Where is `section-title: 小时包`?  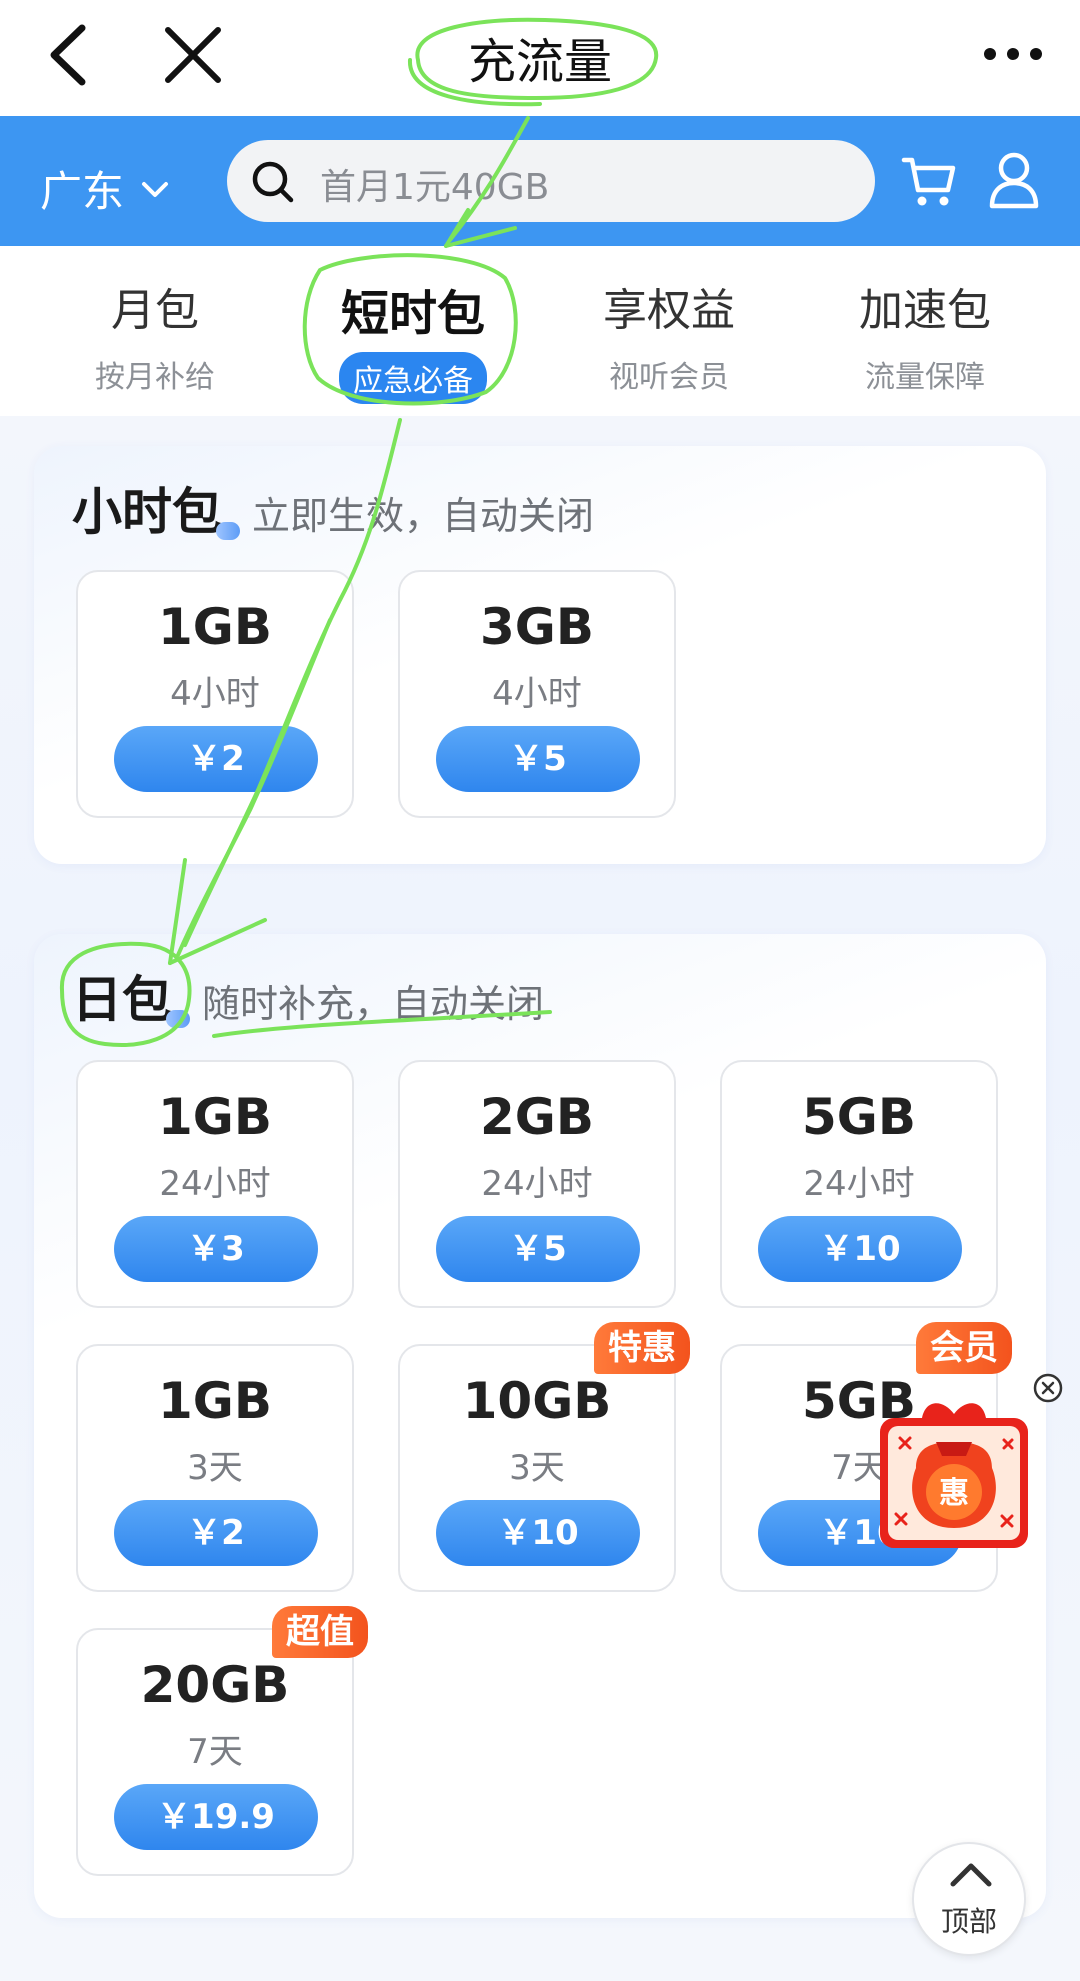 section-title: 小时包 is located at coordinates (156, 508).